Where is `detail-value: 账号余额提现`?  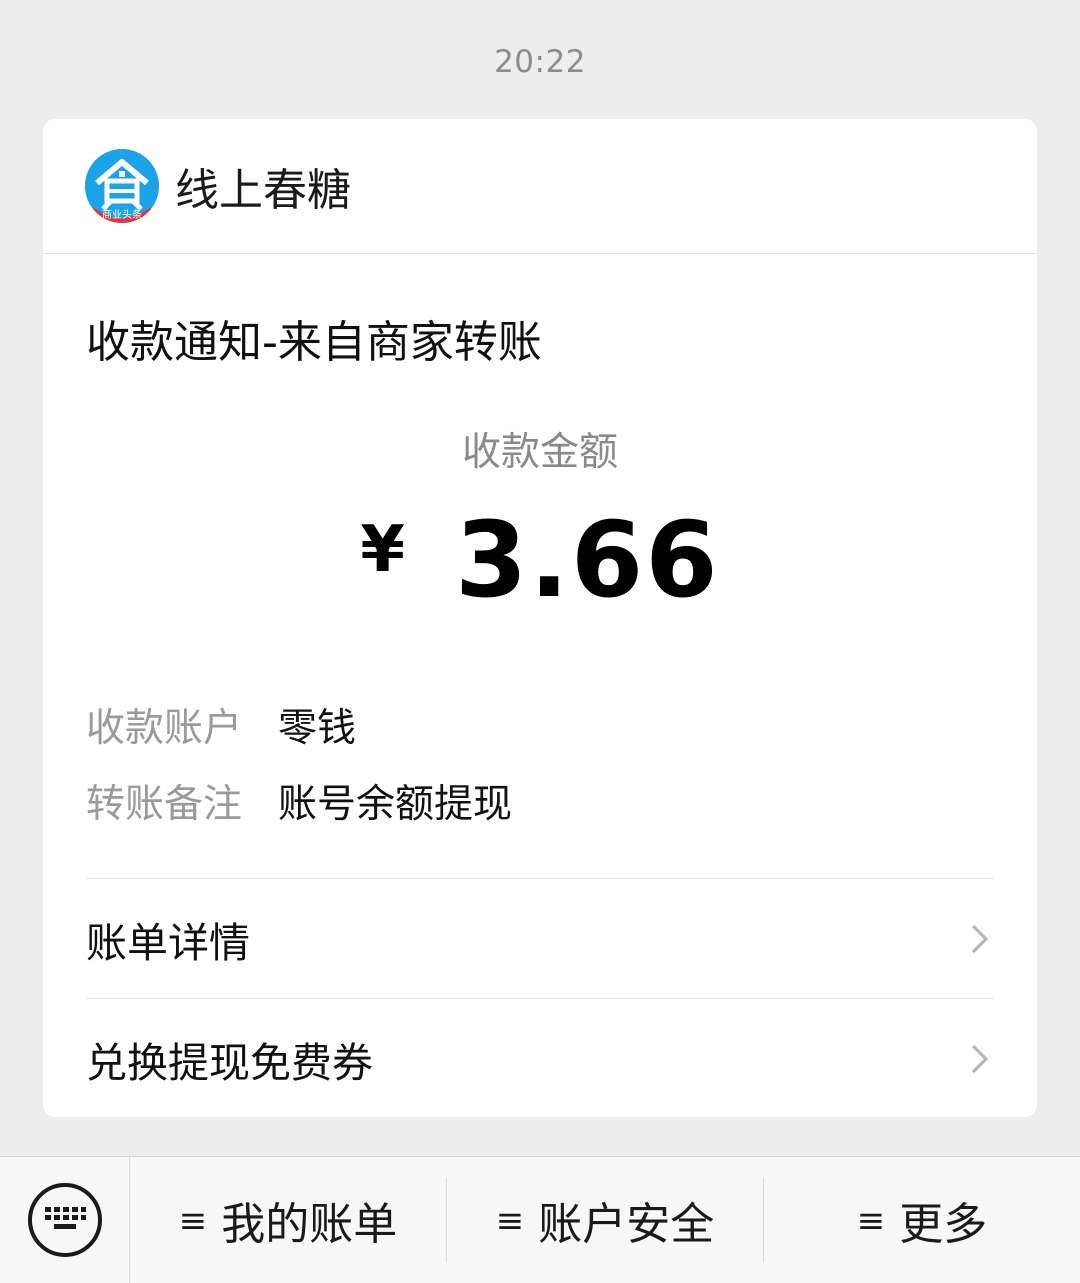
detail-value: 账号余额提现 is located at coordinates (395, 804).